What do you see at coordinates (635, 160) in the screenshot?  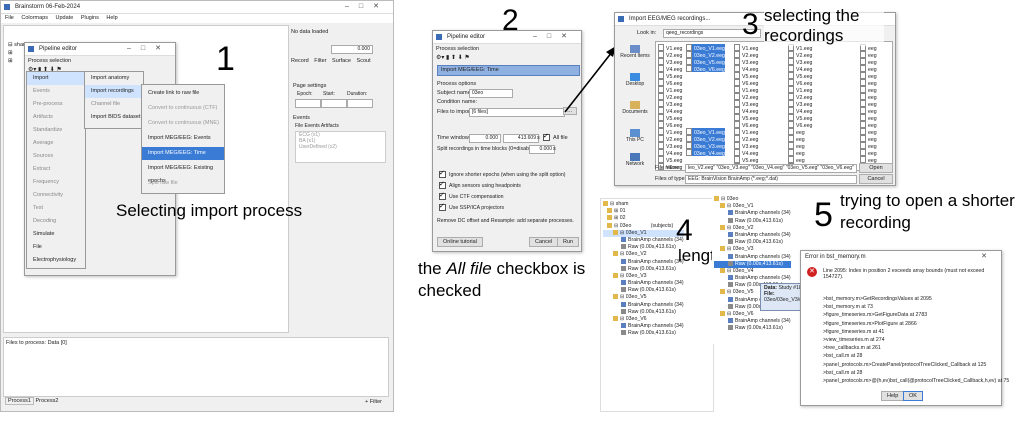 I see `place-network: Network` at bounding box center [635, 160].